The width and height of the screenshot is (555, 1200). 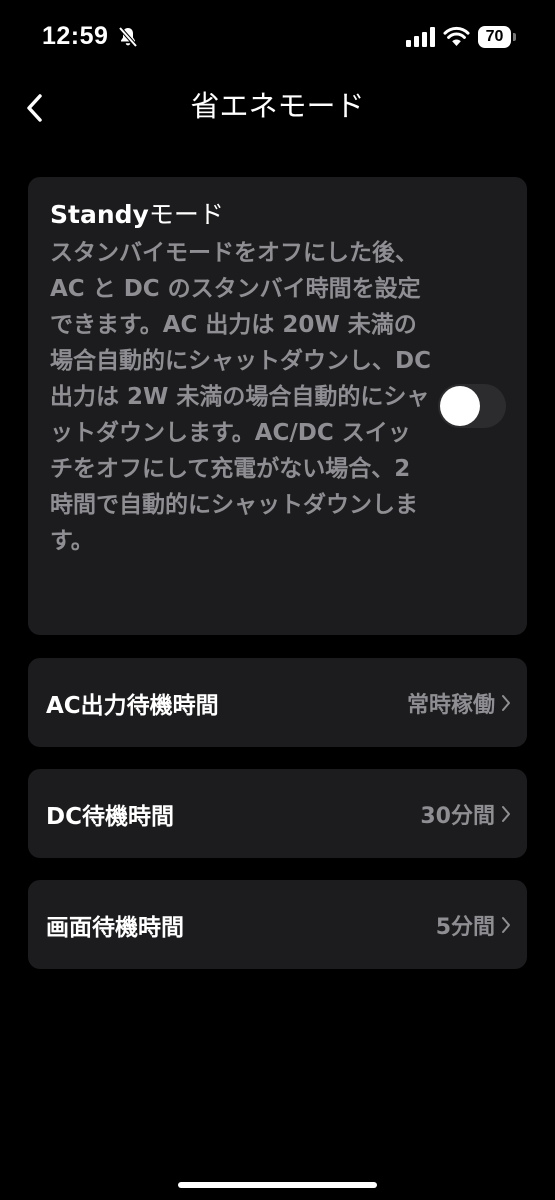 What do you see at coordinates (514, 37) in the screenshot?
I see `battery-cap` at bounding box center [514, 37].